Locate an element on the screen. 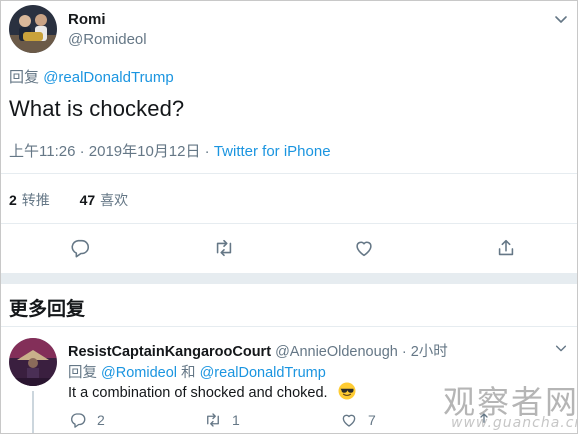  reply-replying-to: 回复 @Romideol 和 @realDonaldTrump is located at coordinates (197, 371).